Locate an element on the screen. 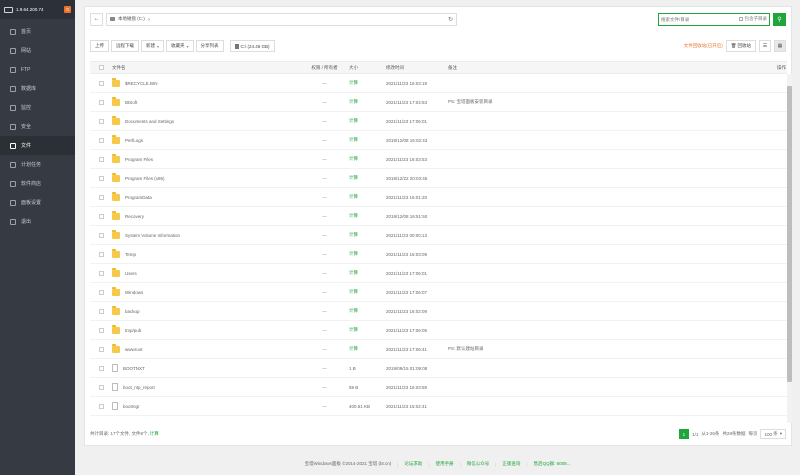 The height and width of the screenshot is (475, 800). sidebar-item-9: 面板设置 is located at coordinates (37, 202).